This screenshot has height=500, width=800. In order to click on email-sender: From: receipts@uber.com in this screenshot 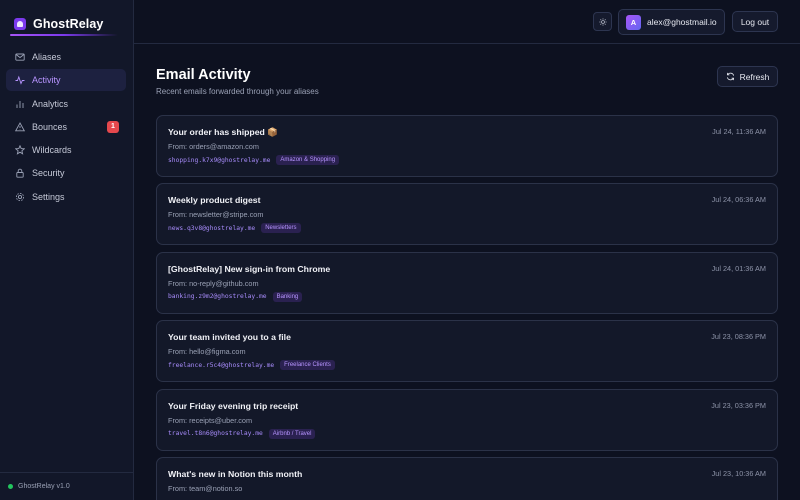, I will do `click(210, 420)`.